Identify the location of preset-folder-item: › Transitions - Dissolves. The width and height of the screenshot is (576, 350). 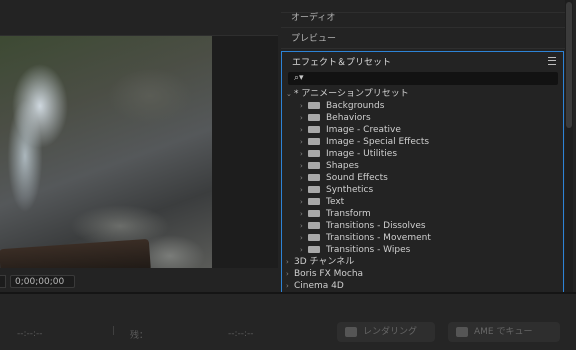
(363, 226).